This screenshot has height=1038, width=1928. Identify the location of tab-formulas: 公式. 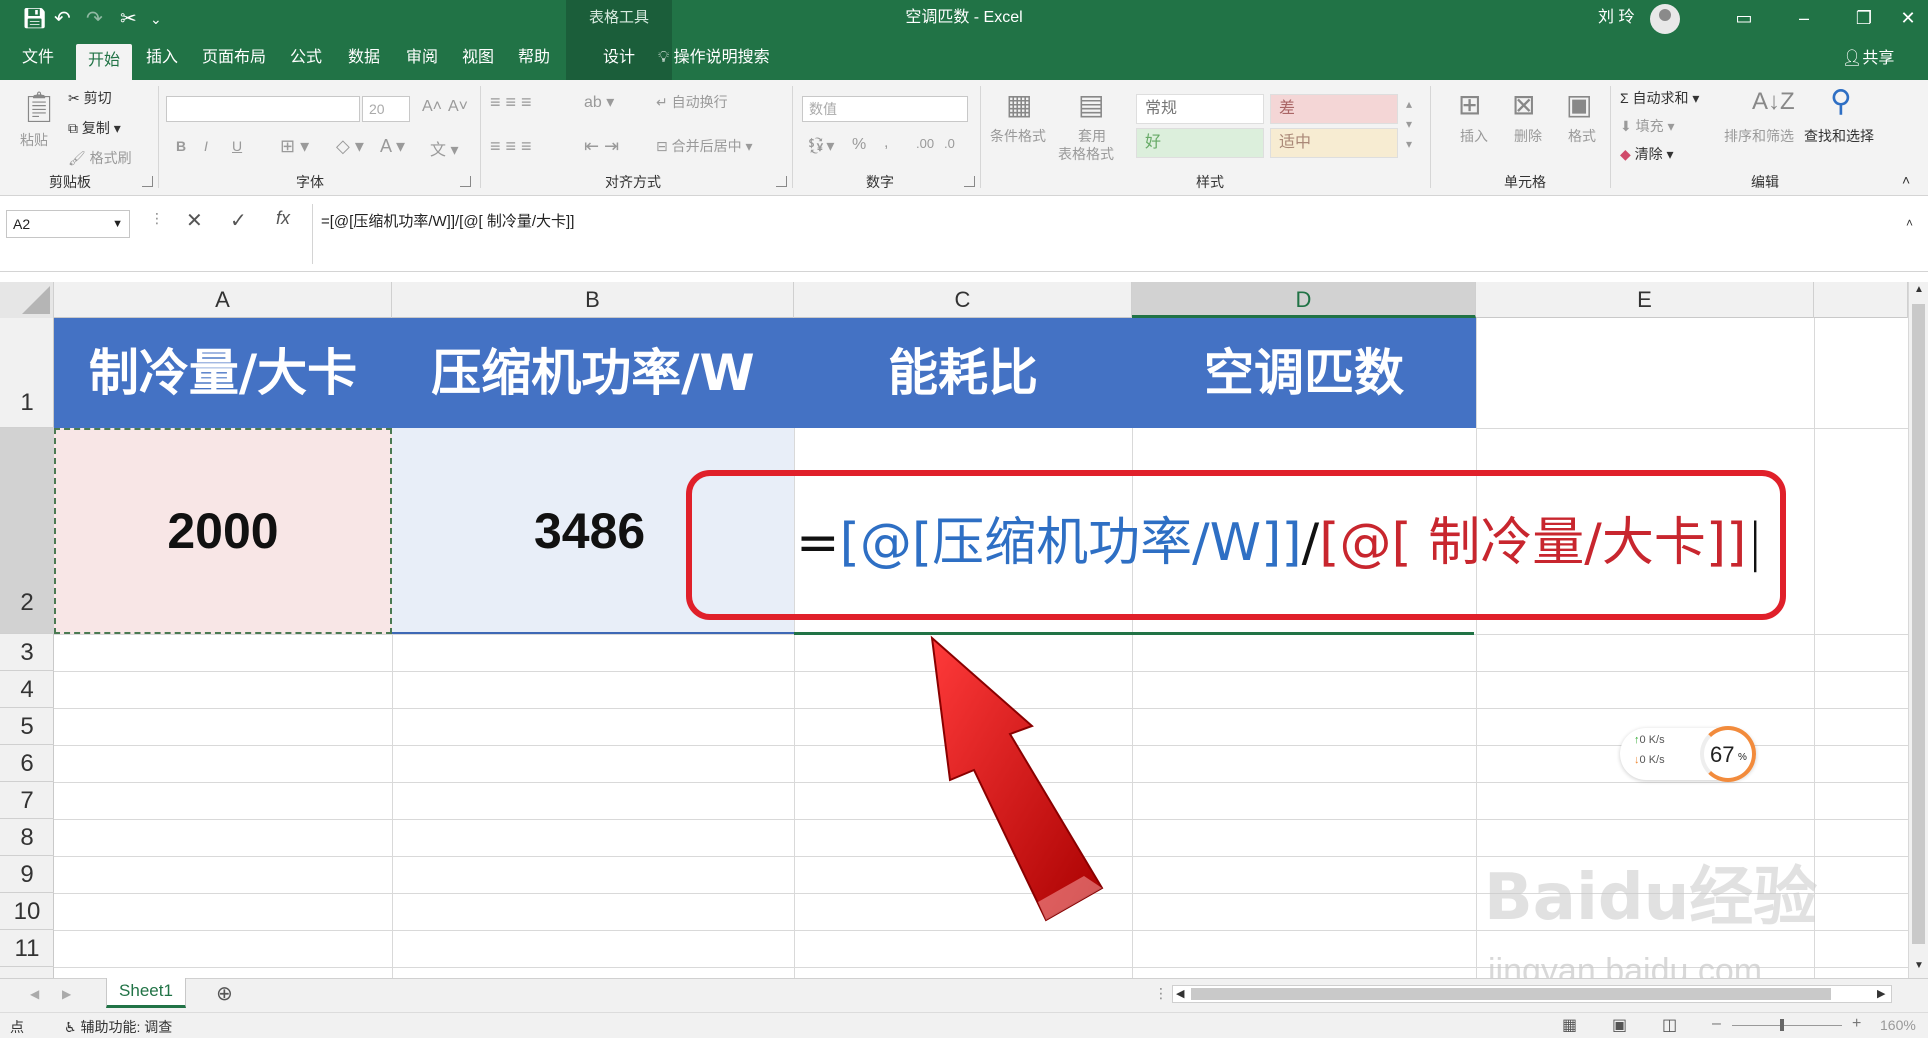
(306, 59).